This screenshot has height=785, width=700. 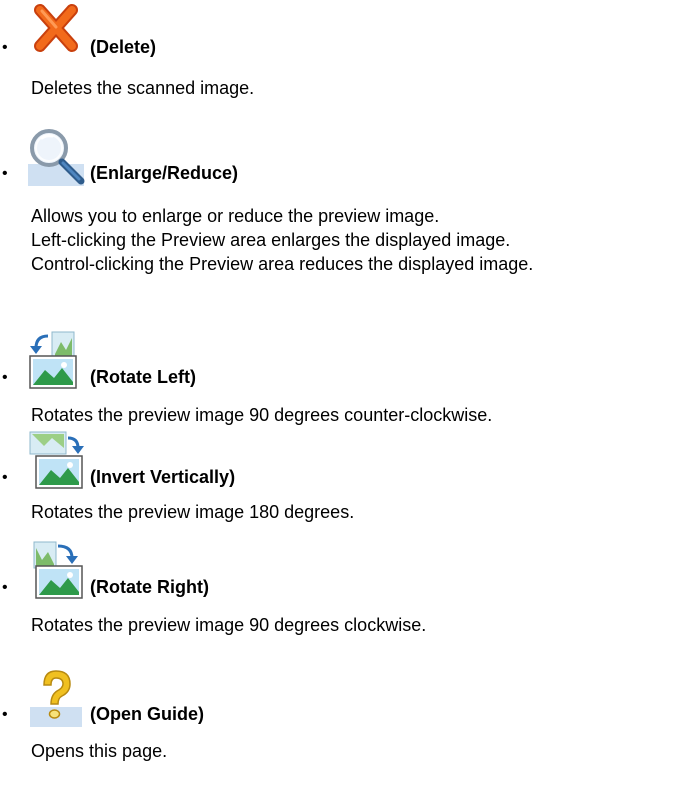 What do you see at coordinates (56, 697) in the screenshot?
I see `question-mark-icon` at bounding box center [56, 697].